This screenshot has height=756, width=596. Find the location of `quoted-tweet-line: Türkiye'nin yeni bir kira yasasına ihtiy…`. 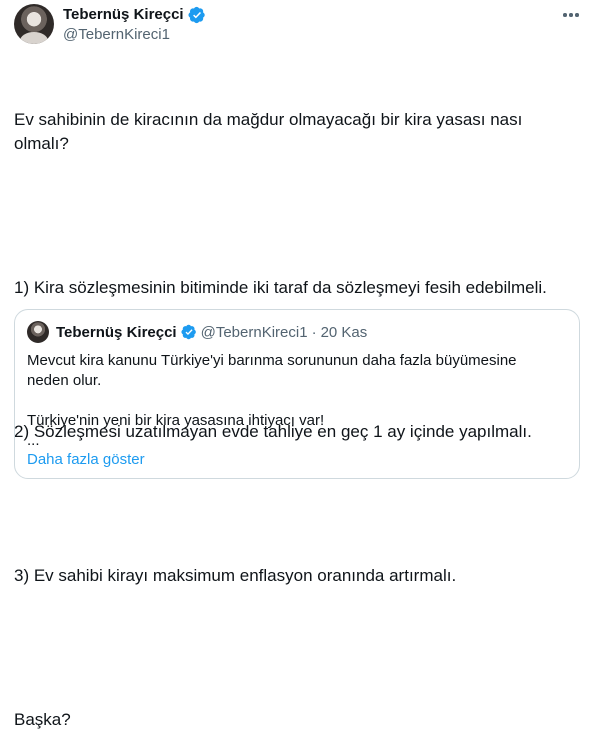

quoted-tweet-line: Türkiye'nin yeni bir kira yasasına ihtiy… is located at coordinates (176, 420).